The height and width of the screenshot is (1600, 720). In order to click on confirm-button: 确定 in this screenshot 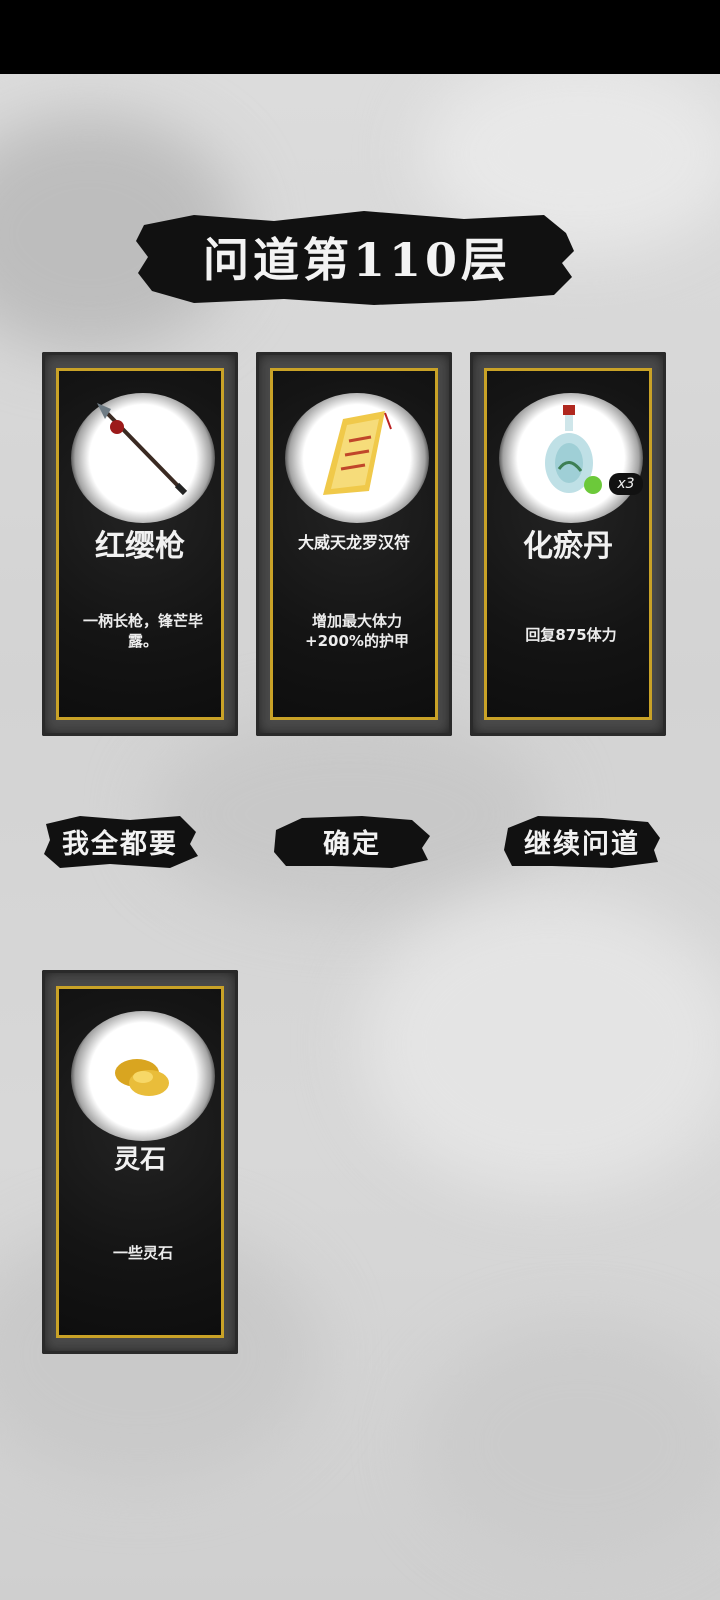, I will do `click(352, 841)`.